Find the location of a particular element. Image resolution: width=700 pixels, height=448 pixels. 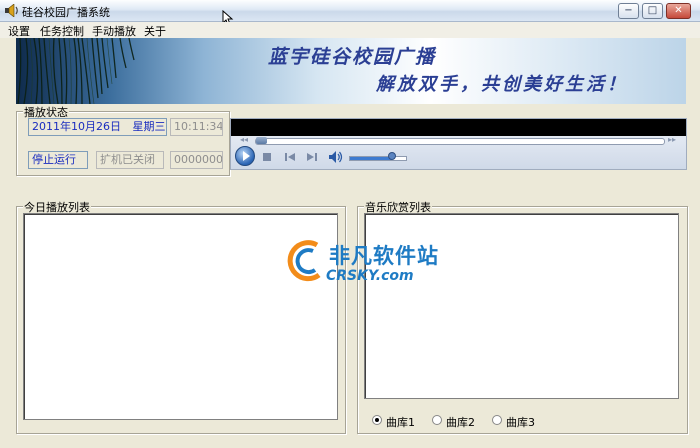

seek-bar is located at coordinates (460, 141).